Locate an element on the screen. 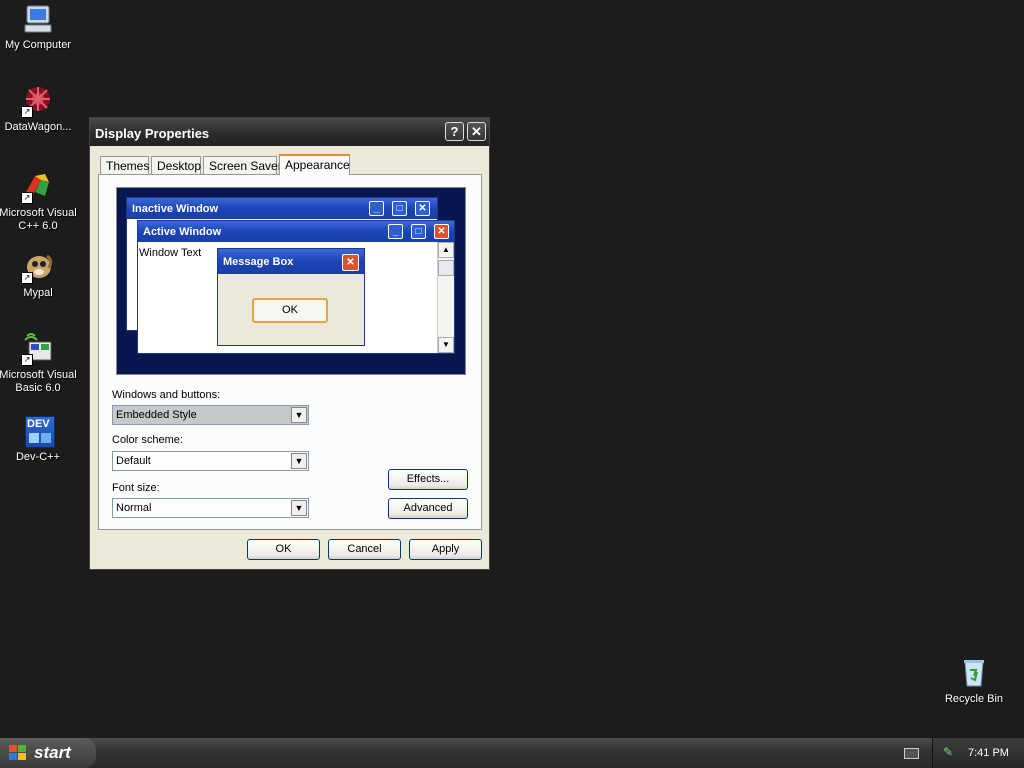  visual-basic-icon: ↗ is located at coordinates (38, 349).